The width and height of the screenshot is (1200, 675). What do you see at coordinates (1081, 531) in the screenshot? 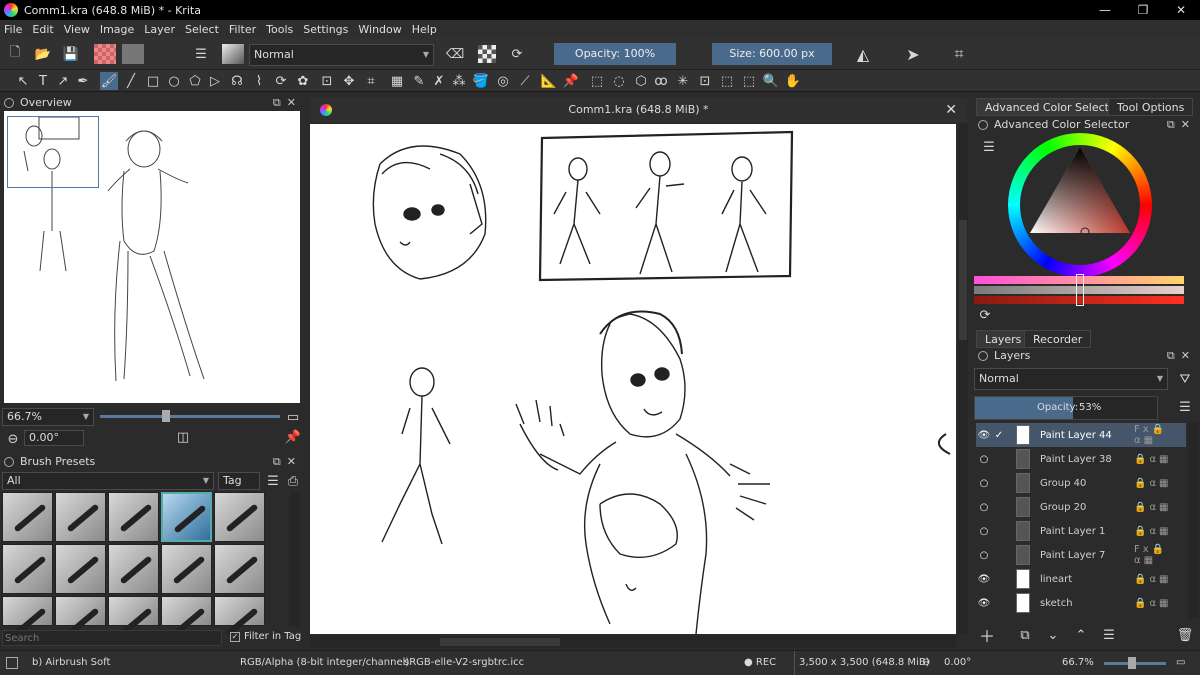
I see `layer-row: ○ Paint Layer 1 🔒α▦` at bounding box center [1081, 531].